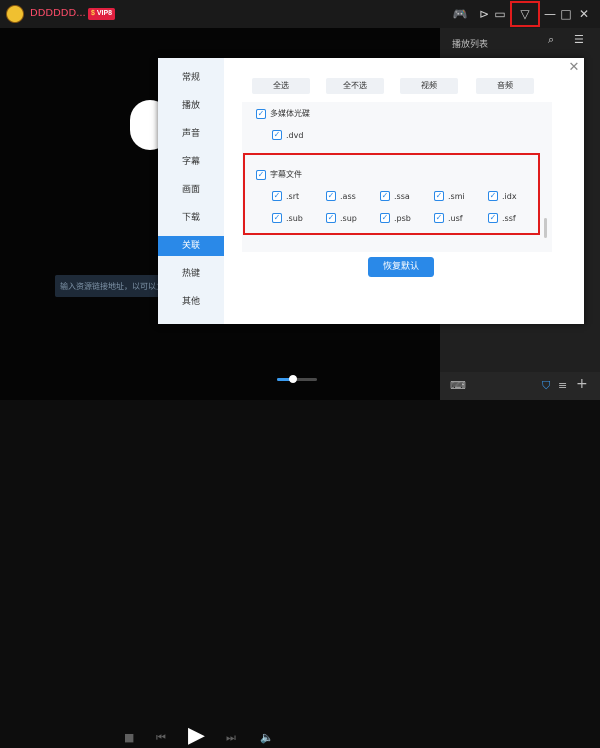 Image resolution: width=600 pixels, height=748 pixels. Describe the element at coordinates (196, 735) in the screenshot. I see `play-icon: ▶` at that location.